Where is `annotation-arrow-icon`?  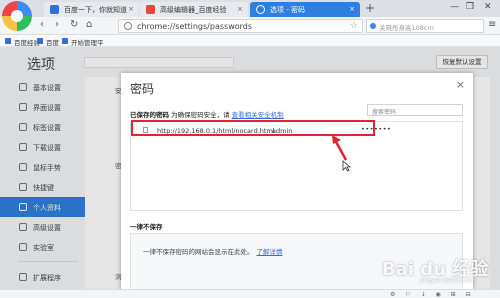 annotation-arrow-icon is located at coordinates (340, 148).